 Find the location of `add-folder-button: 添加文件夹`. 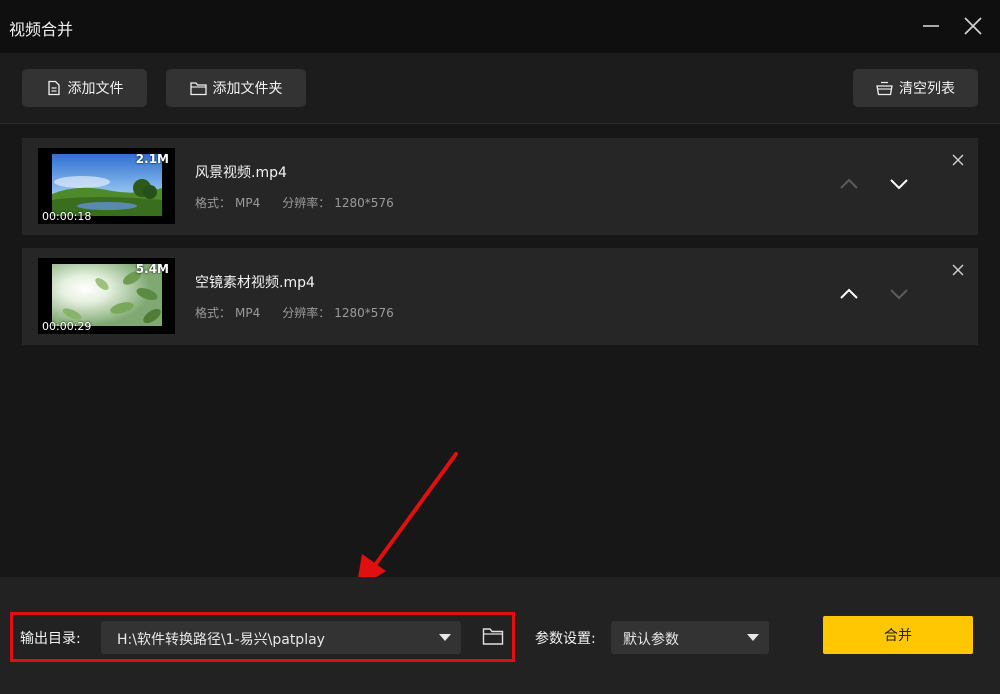

add-folder-button: 添加文件夹 is located at coordinates (236, 88).